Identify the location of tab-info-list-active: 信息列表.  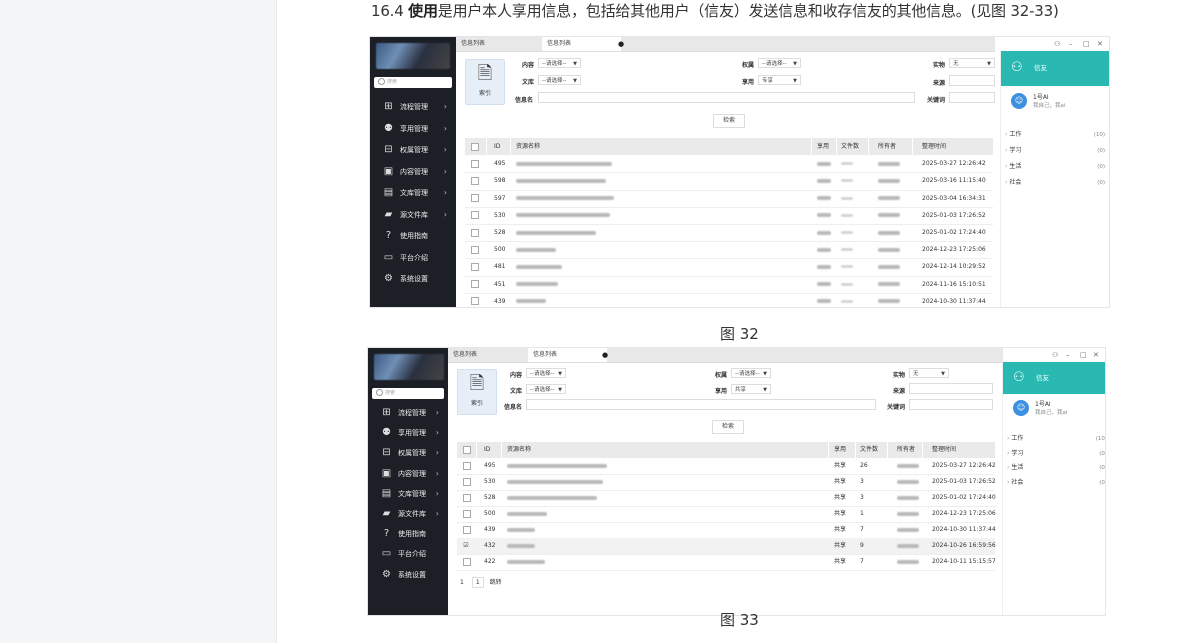
(581, 44).